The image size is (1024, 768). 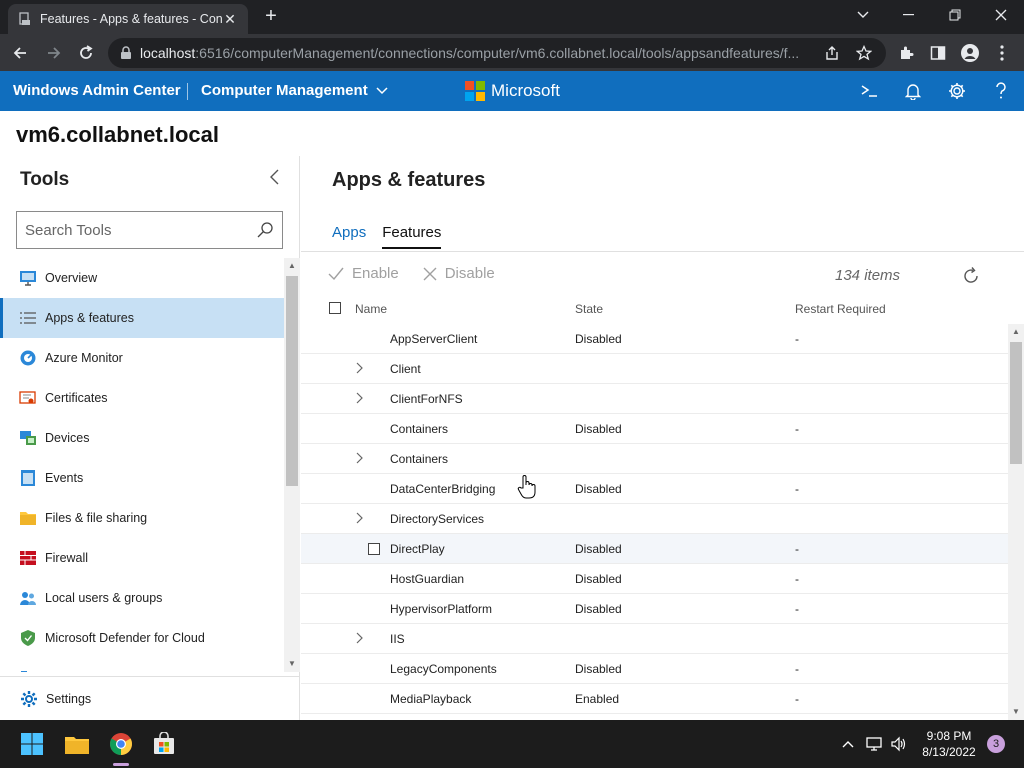 I want to click on hand-cursor-icon, so click(x=526, y=487).